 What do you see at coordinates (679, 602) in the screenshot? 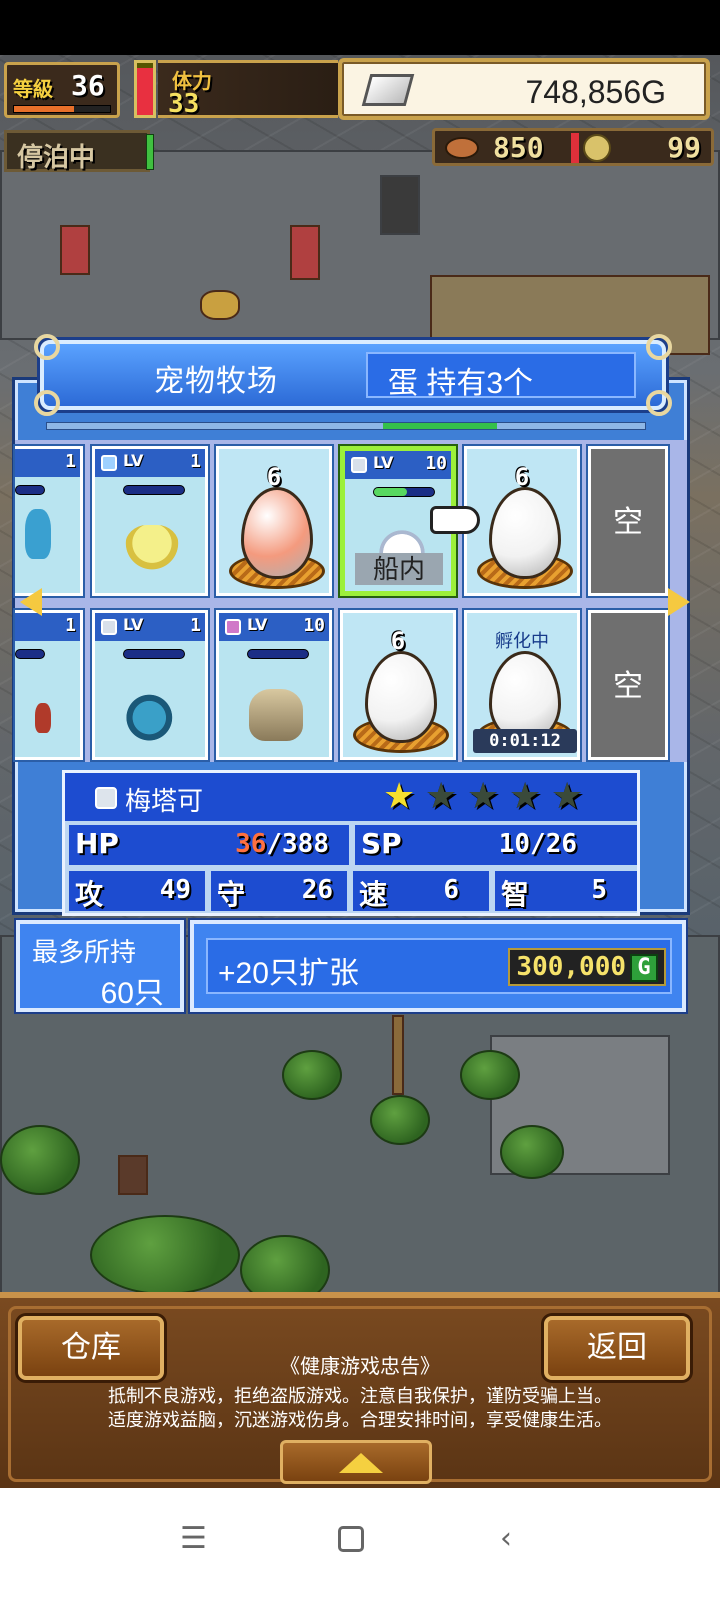
I see `scroll-right-arrow` at bounding box center [679, 602].